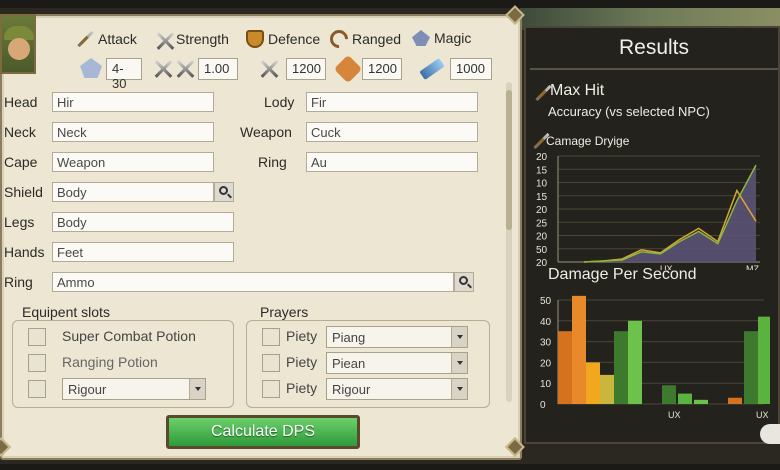  Describe the element at coordinates (87, 389) in the screenshot. I see `slot-select-value: Rigour` at that location.